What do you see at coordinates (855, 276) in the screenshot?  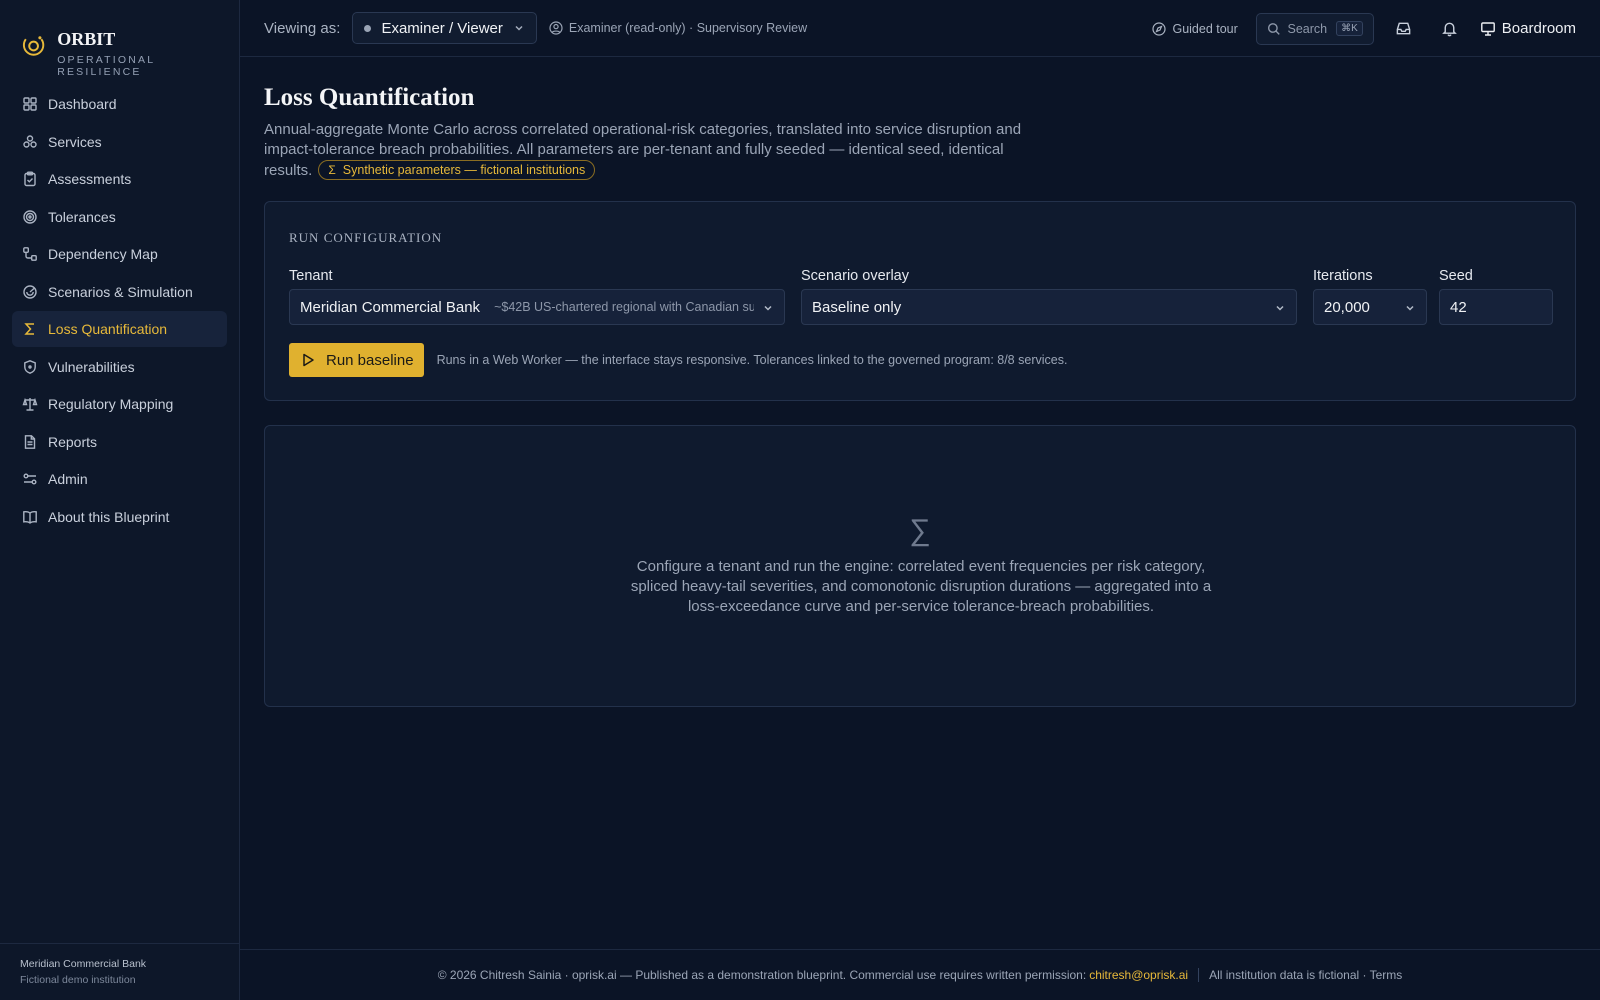 I see `scenario-label: Scenario overlay` at bounding box center [855, 276].